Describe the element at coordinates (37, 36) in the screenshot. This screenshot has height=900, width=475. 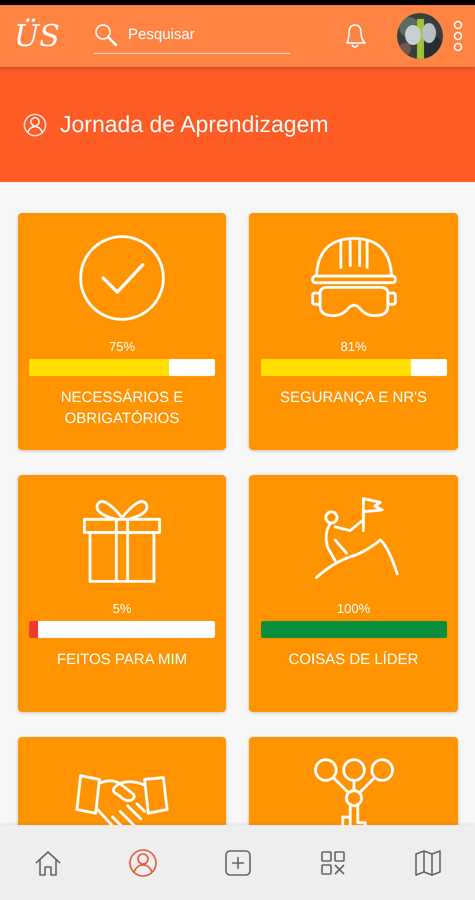
I see `app-logo: ÜS` at that location.